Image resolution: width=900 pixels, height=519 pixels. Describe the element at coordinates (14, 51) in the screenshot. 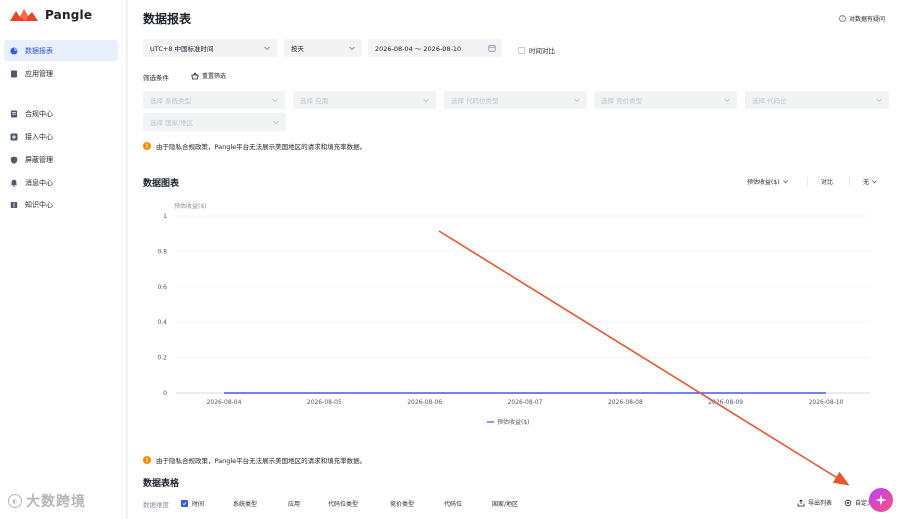

I see `pie-chart-icon` at that location.